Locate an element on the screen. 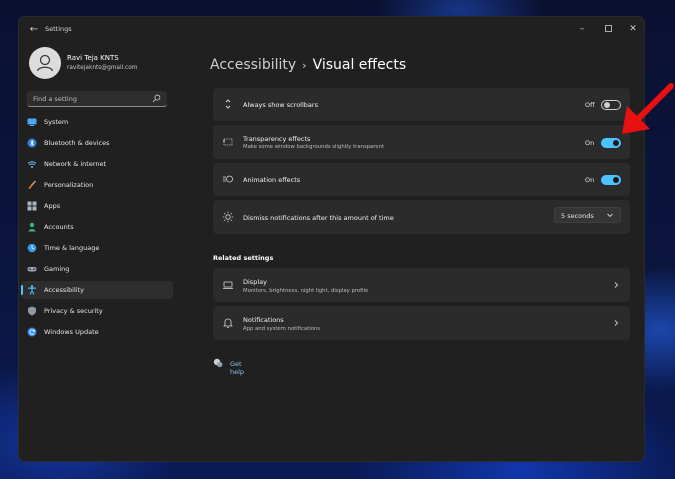 This screenshot has height=479, width=675. scrollbar-icon is located at coordinates (228, 104).